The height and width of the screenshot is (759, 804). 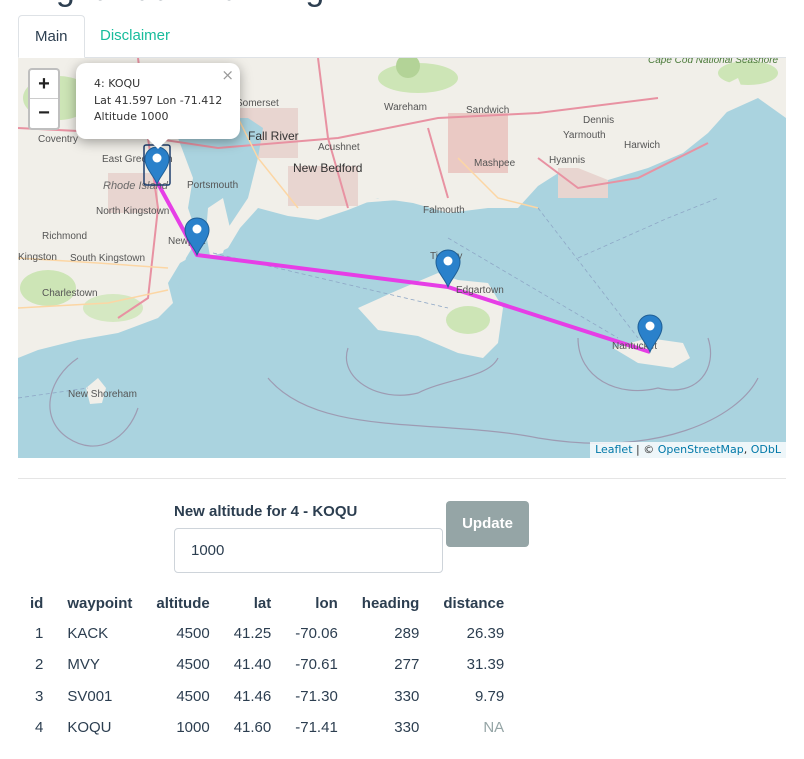 I want to click on col-header-altitude: altitude, so click(x=182, y=603).